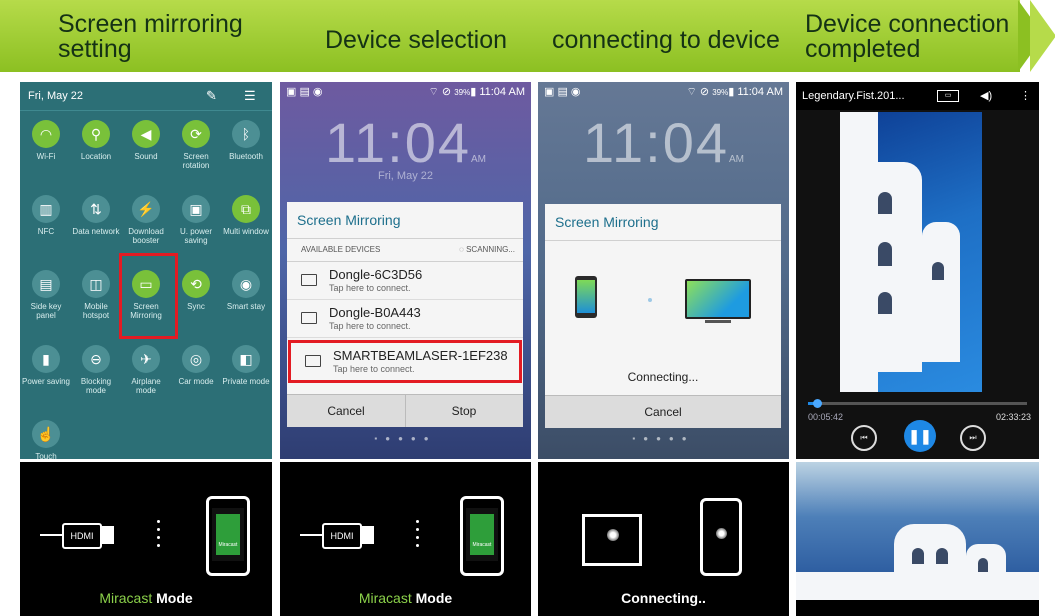 The width and height of the screenshot is (1055, 616). What do you see at coordinates (146, 539) in the screenshot?
I see `miracast-illustration-1: HDMI Miracast Miracast Mode` at bounding box center [146, 539].